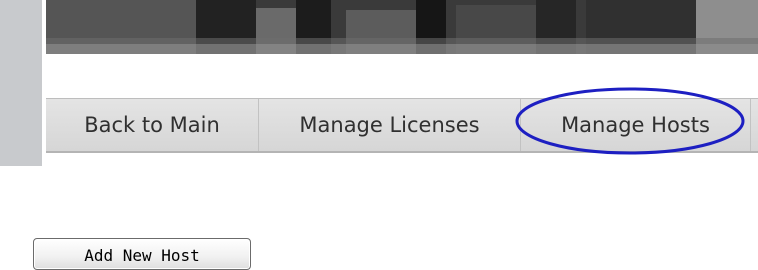 Image resolution: width=758 pixels, height=270 pixels. I want to click on nav-tab-back-to-main: Back to Main, so click(152, 125).